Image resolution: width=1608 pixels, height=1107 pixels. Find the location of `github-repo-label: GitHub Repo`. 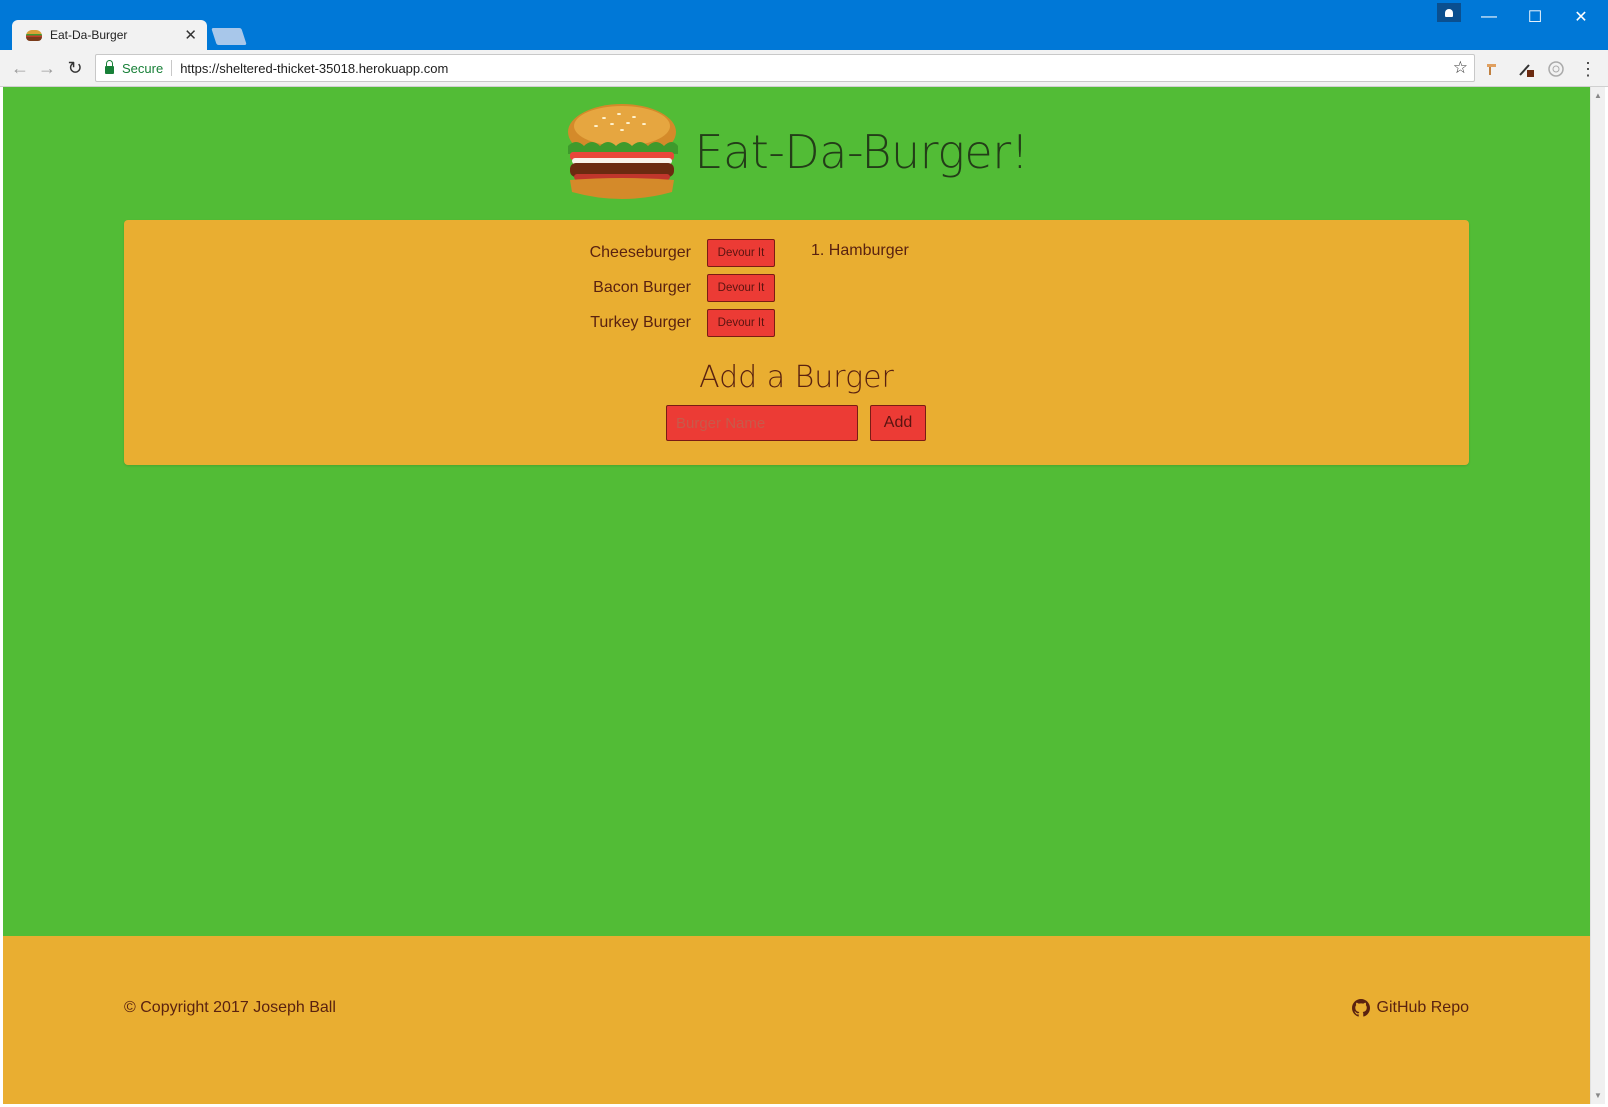

github-repo-label: GitHub Repo is located at coordinates (1423, 1007).